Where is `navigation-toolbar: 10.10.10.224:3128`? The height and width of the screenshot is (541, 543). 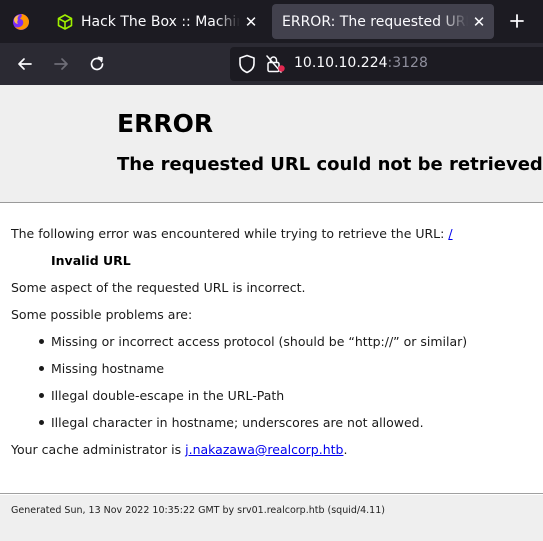
navigation-toolbar: 10.10.10.224:3128 is located at coordinates (271, 64).